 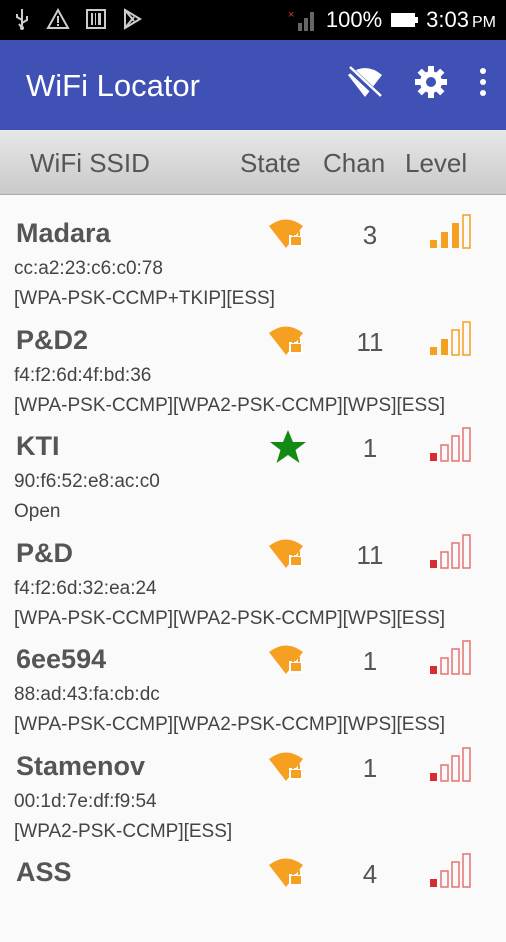 What do you see at coordinates (253, 465) in the screenshot?
I see `network-row: KTI 90:f6:52:e8:ac:c0 Open 1` at bounding box center [253, 465].